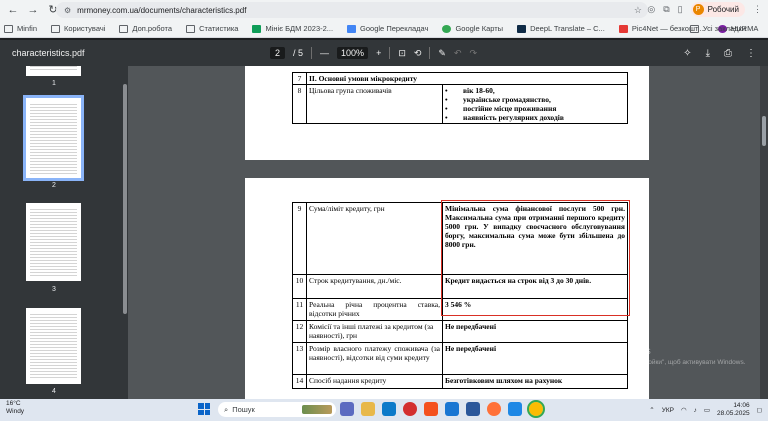  Describe the element at coordinates (299, 358) in the screenshot. I see `row-number: 13` at that location.